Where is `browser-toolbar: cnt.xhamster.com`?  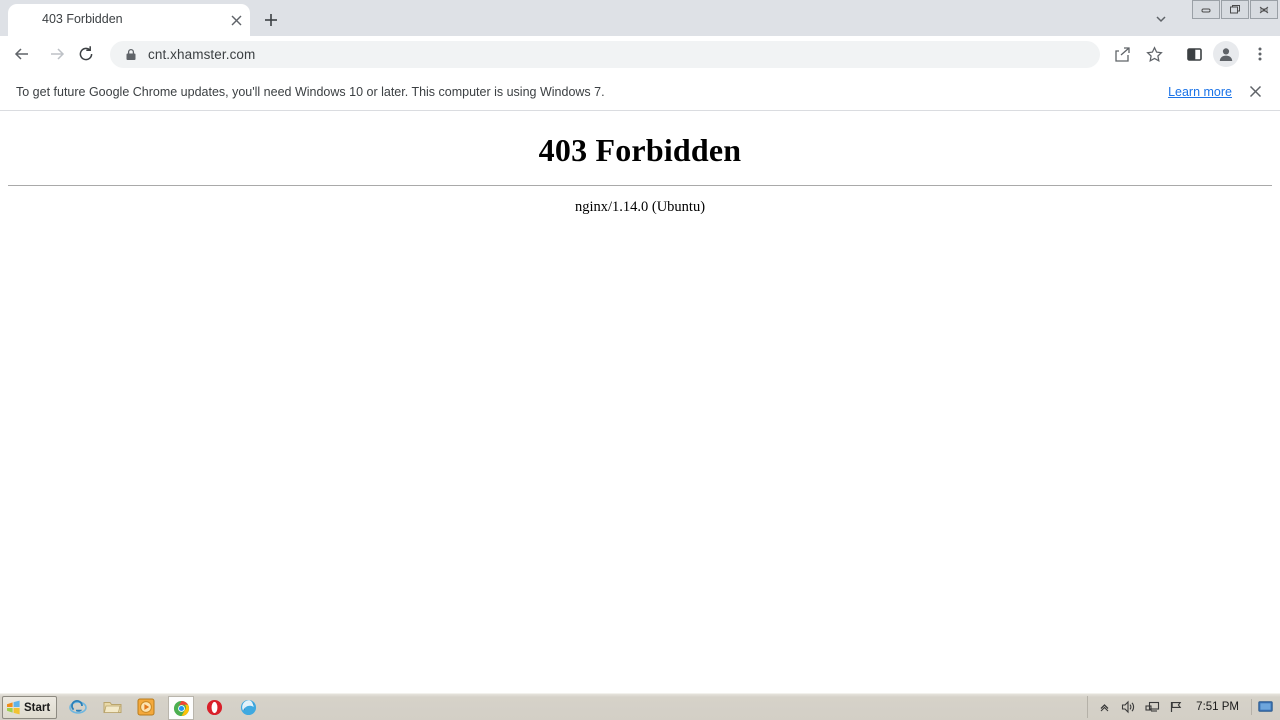 browser-toolbar: cnt.xhamster.com is located at coordinates (640, 54).